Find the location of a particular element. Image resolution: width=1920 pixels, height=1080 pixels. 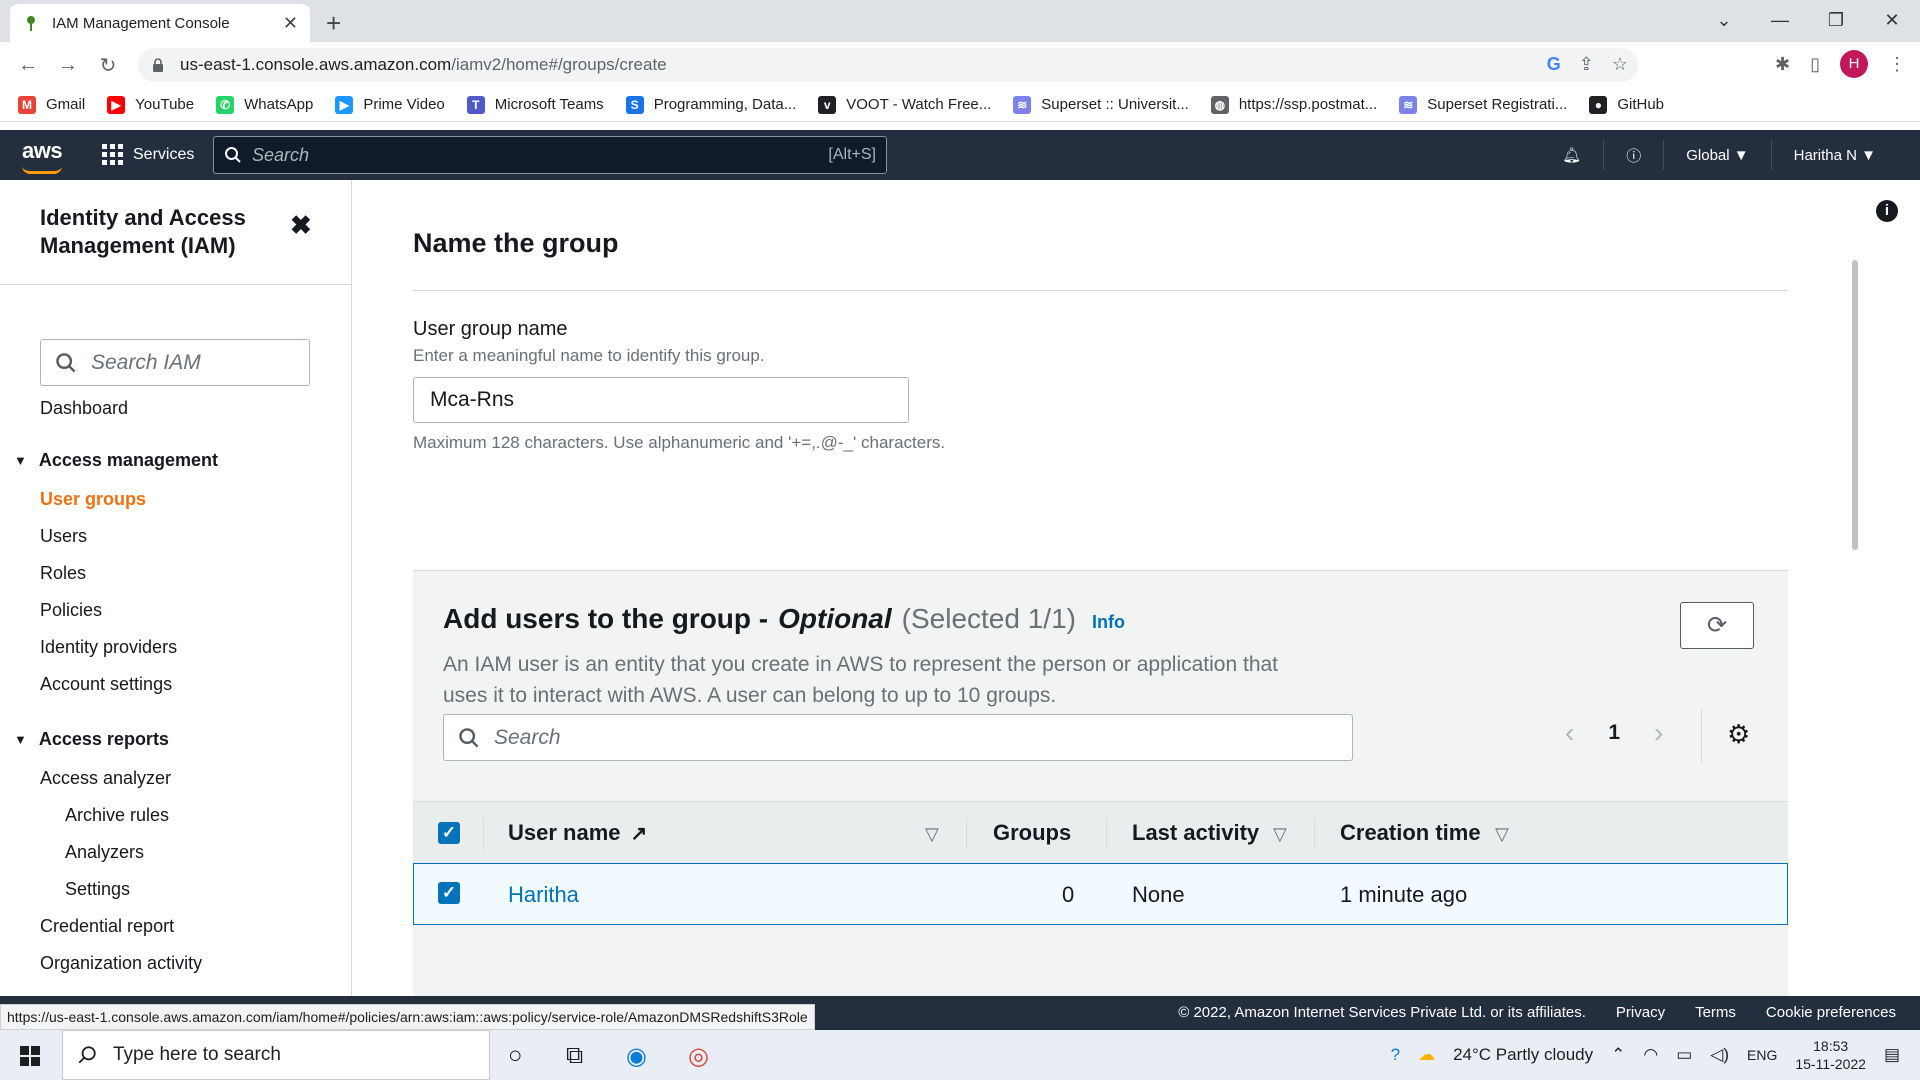

windows-start-icon is located at coordinates (30, 1056).